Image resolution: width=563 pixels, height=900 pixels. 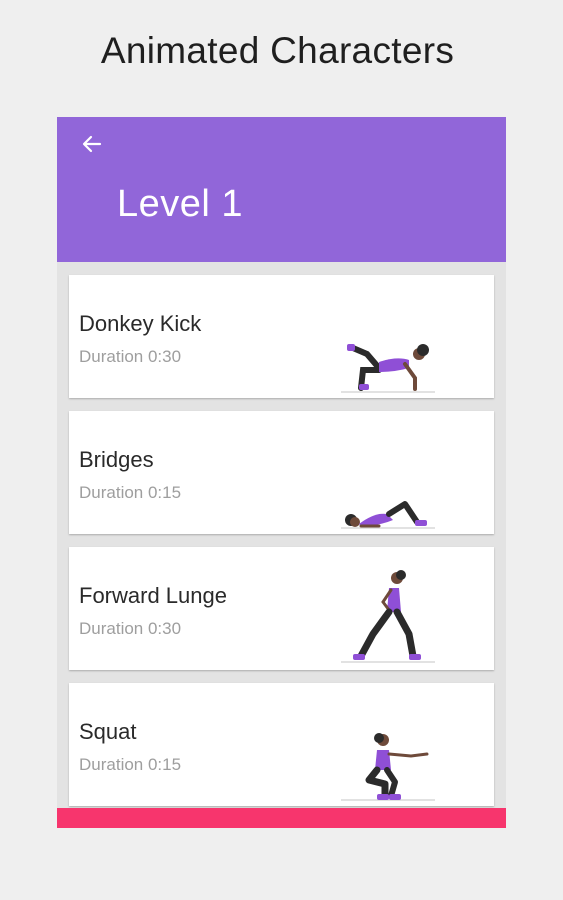 I want to click on squat-figure-icon, so click(x=388, y=767).